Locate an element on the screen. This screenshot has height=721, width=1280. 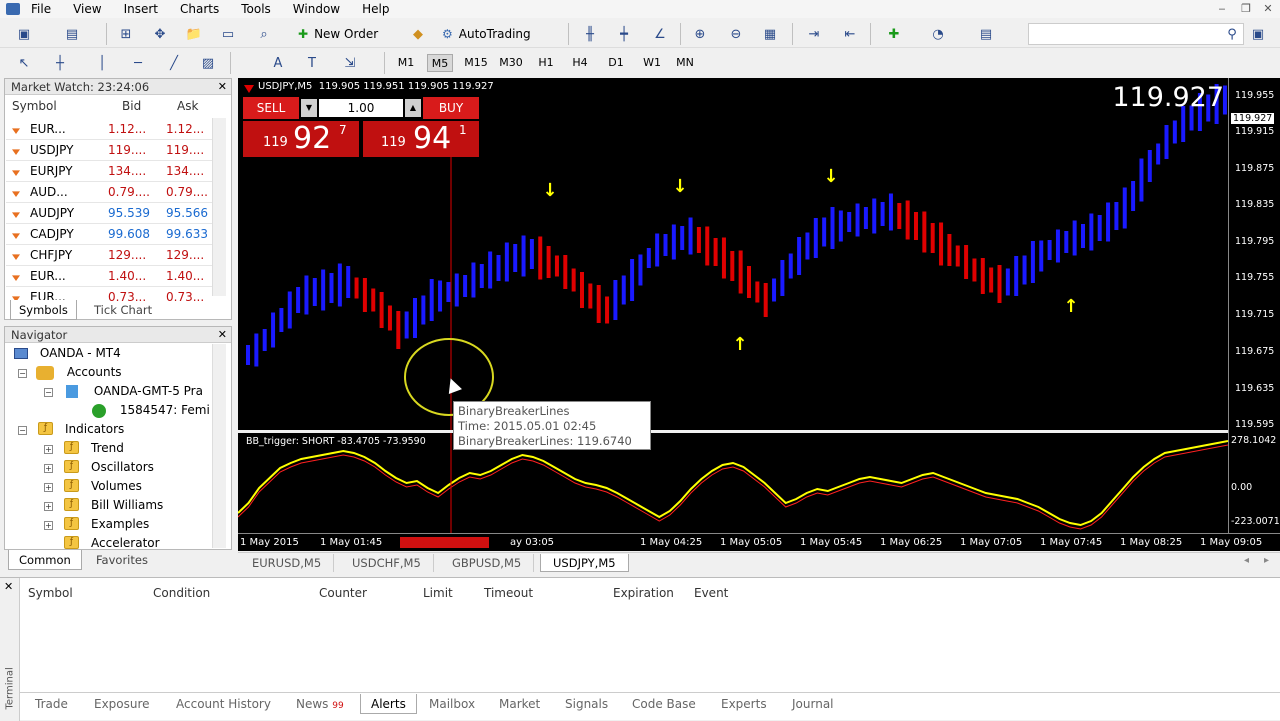
tab-news: News 99 is located at coordinates (320, 704).